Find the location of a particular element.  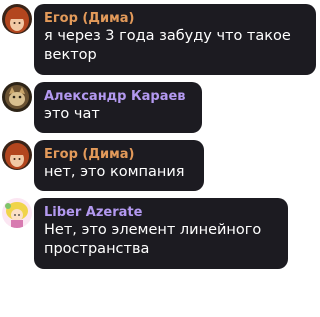

author-name: Liber Azerate is located at coordinates (161, 212).